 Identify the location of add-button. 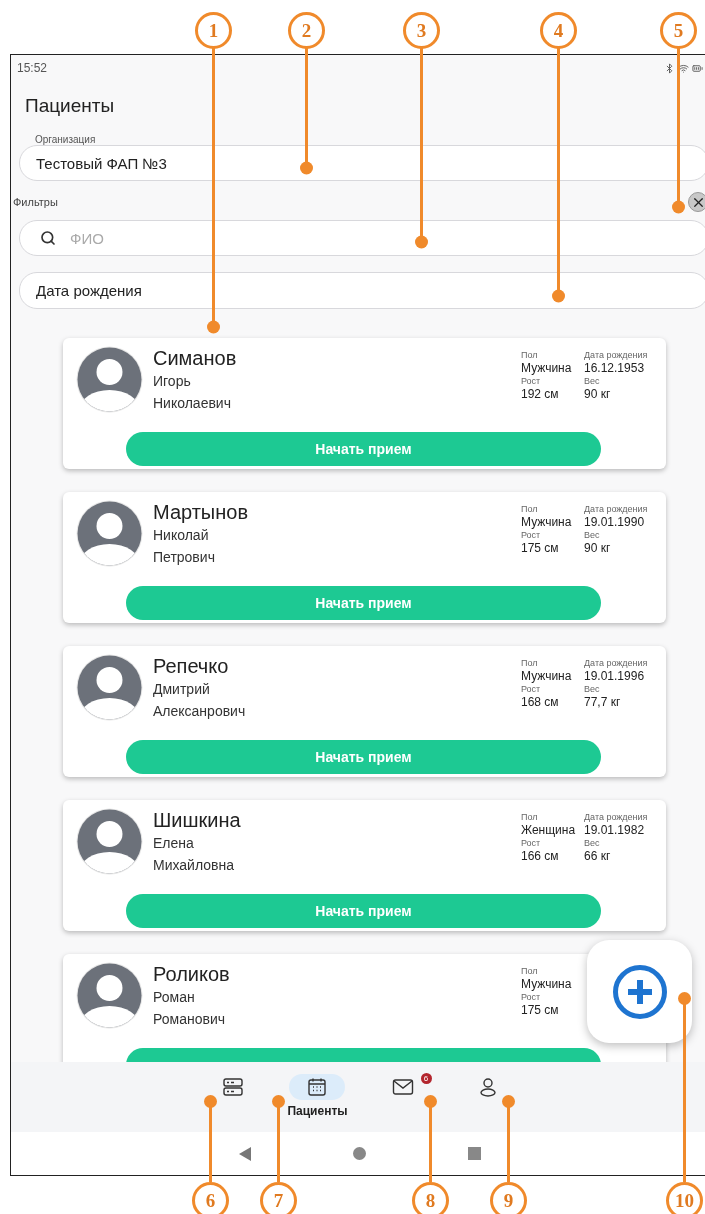
(639, 991).